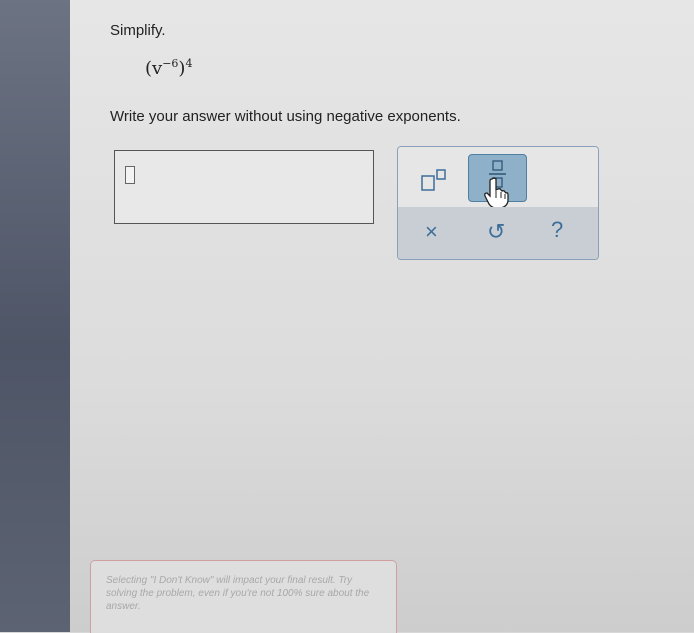  I want to click on toolbar-top-row, so click(498, 178).